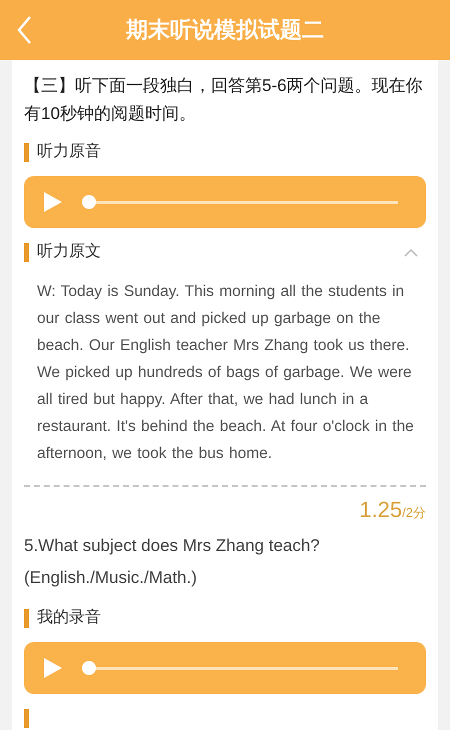  Describe the element at coordinates (225, 30) in the screenshot. I see `page-title: 期末听说模拟试题二` at that location.